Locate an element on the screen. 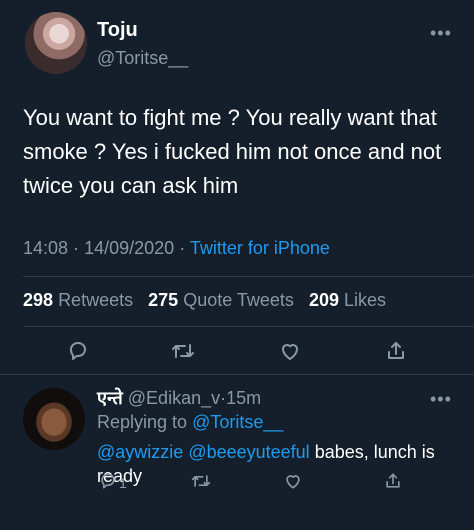 This screenshot has height=530, width=474. reply-author-name: एन्ते is located at coordinates (110, 398).